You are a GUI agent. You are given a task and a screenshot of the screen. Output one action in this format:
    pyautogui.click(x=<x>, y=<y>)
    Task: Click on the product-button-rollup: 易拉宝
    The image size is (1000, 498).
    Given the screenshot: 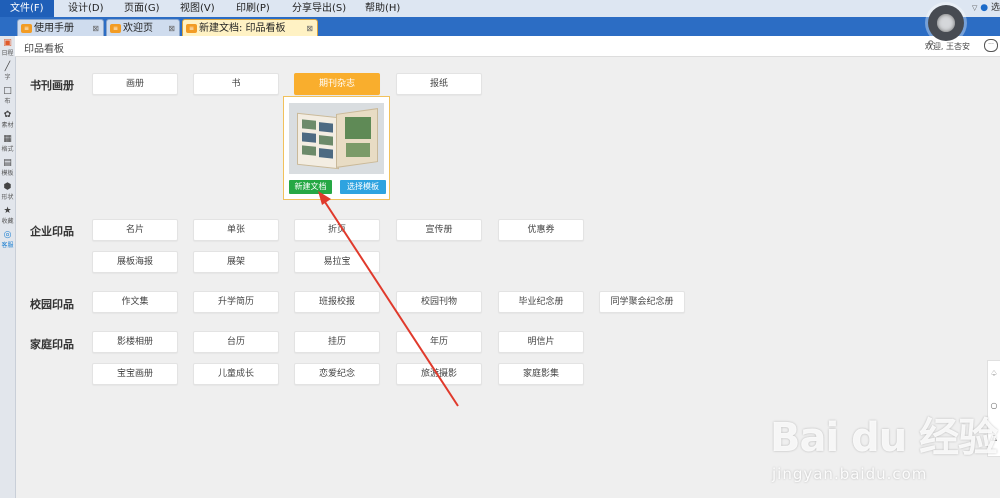 What is the action you would take?
    pyautogui.click(x=337, y=262)
    